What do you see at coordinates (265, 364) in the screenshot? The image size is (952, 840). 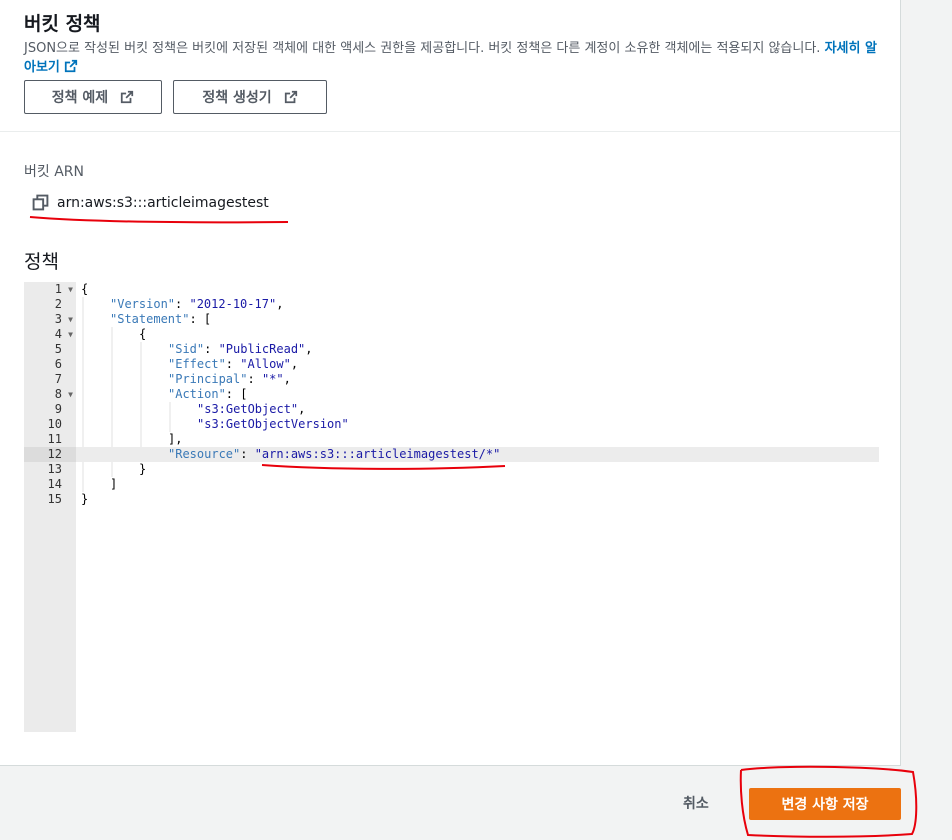 I see `json-string: "Allow"` at bounding box center [265, 364].